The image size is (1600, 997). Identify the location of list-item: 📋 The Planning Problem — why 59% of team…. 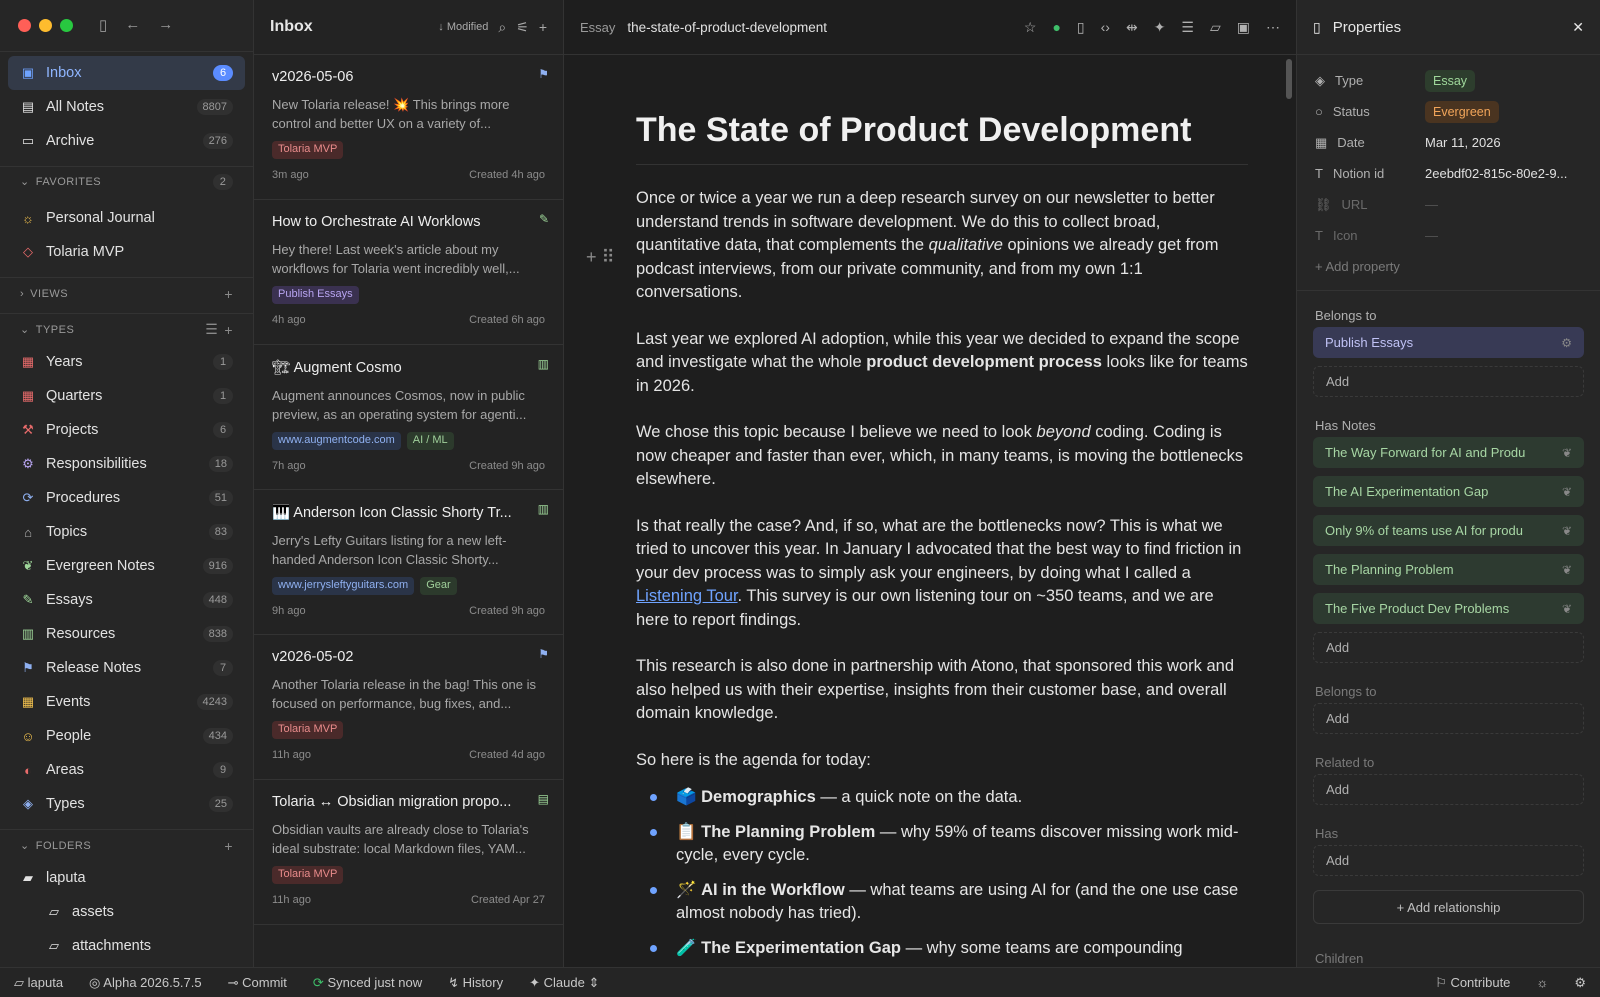
(942, 844).